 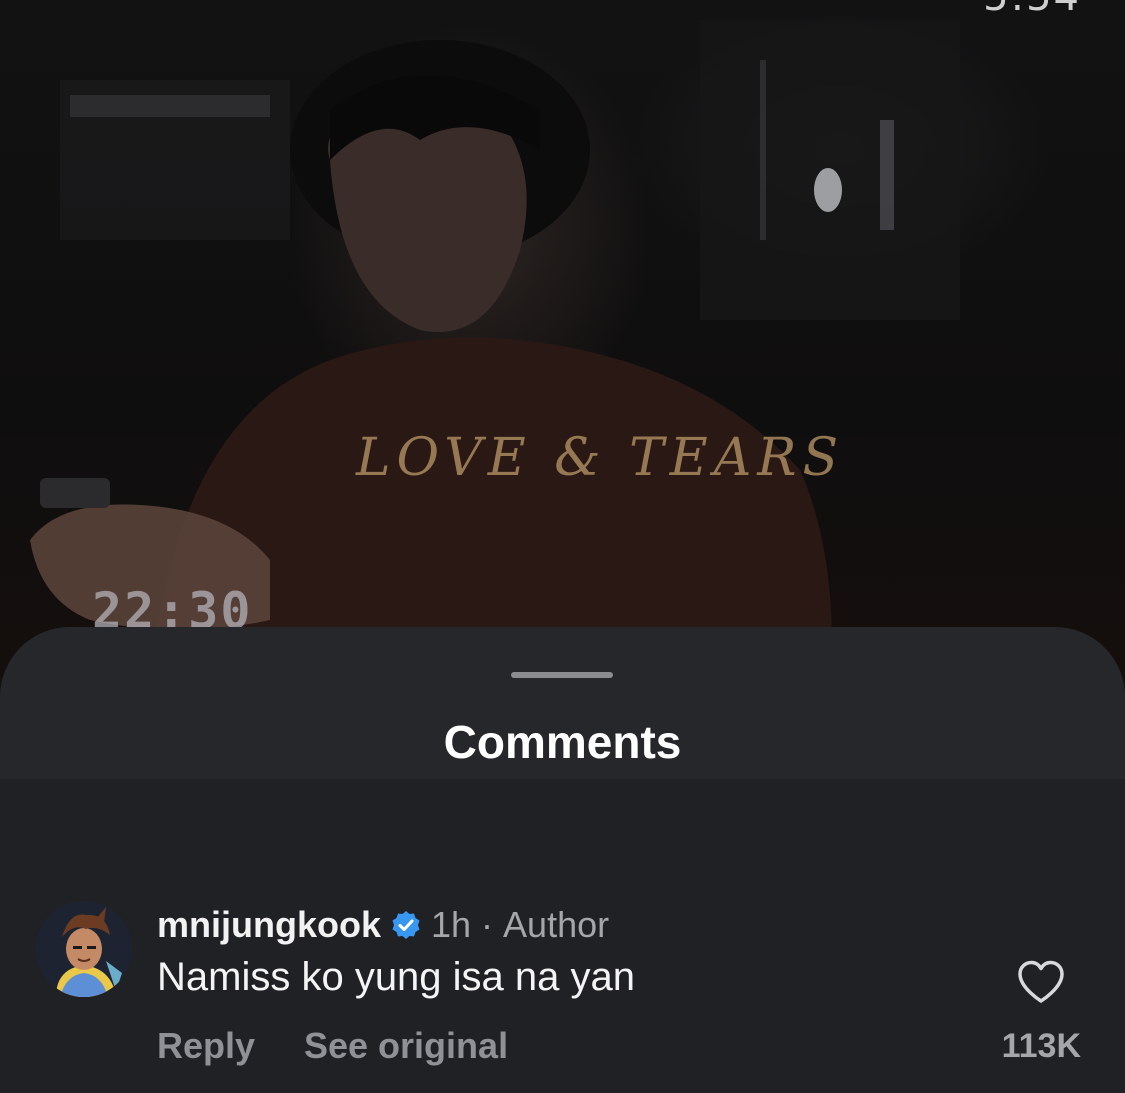 I want to click on sheet-header: Comments, so click(x=562, y=703).